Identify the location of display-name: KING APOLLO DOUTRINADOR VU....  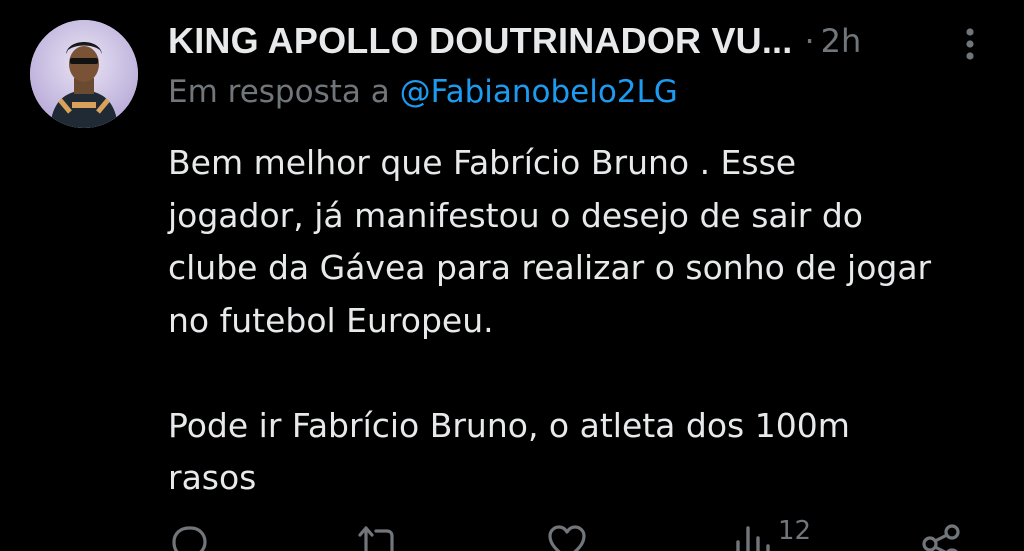
(480, 41).